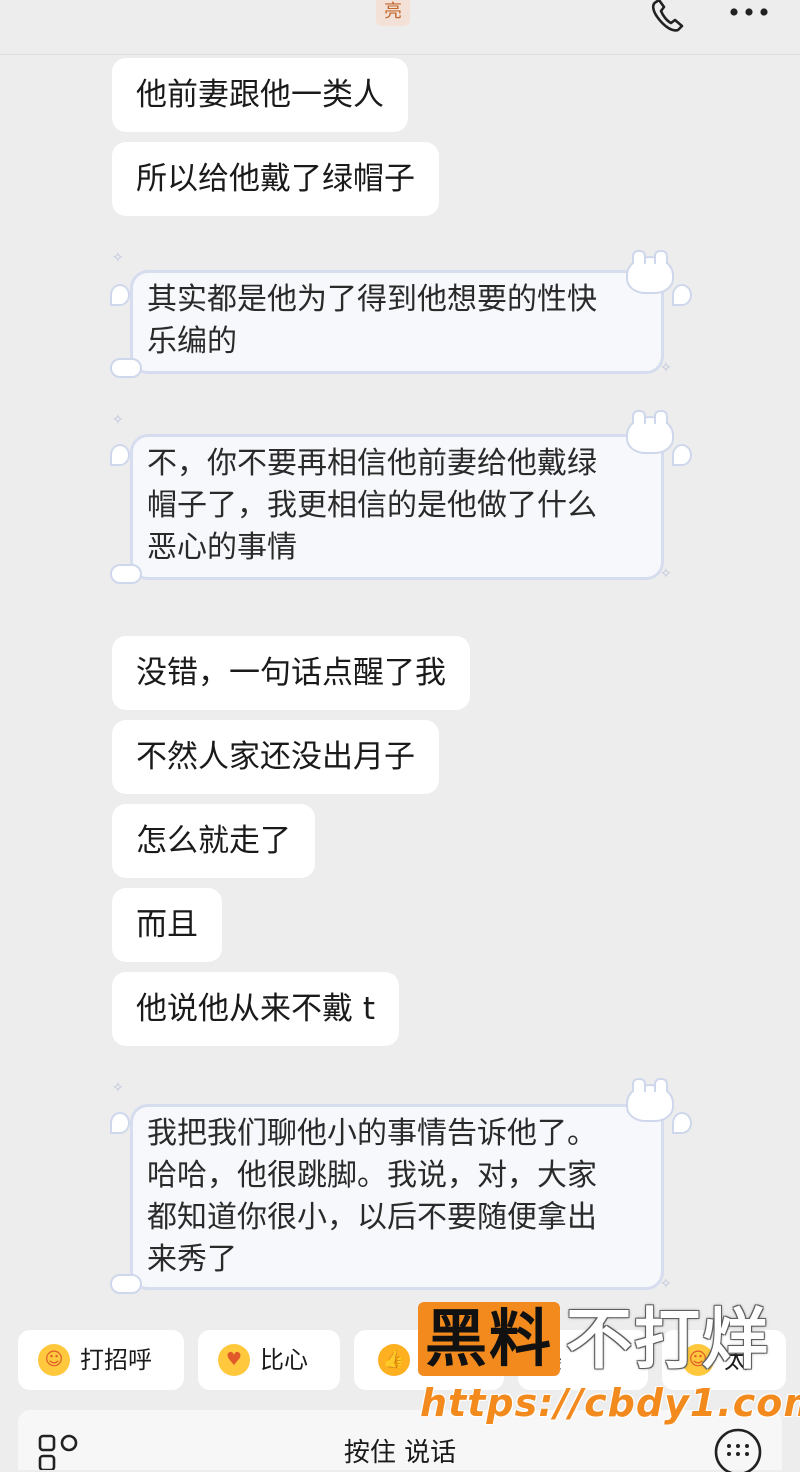  I want to click on message-text: 不然人家还没出月子, so click(275, 757).